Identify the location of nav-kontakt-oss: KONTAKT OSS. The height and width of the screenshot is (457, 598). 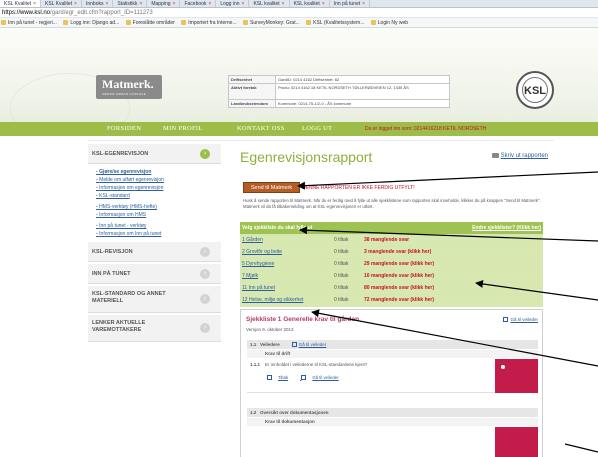
(261, 129).